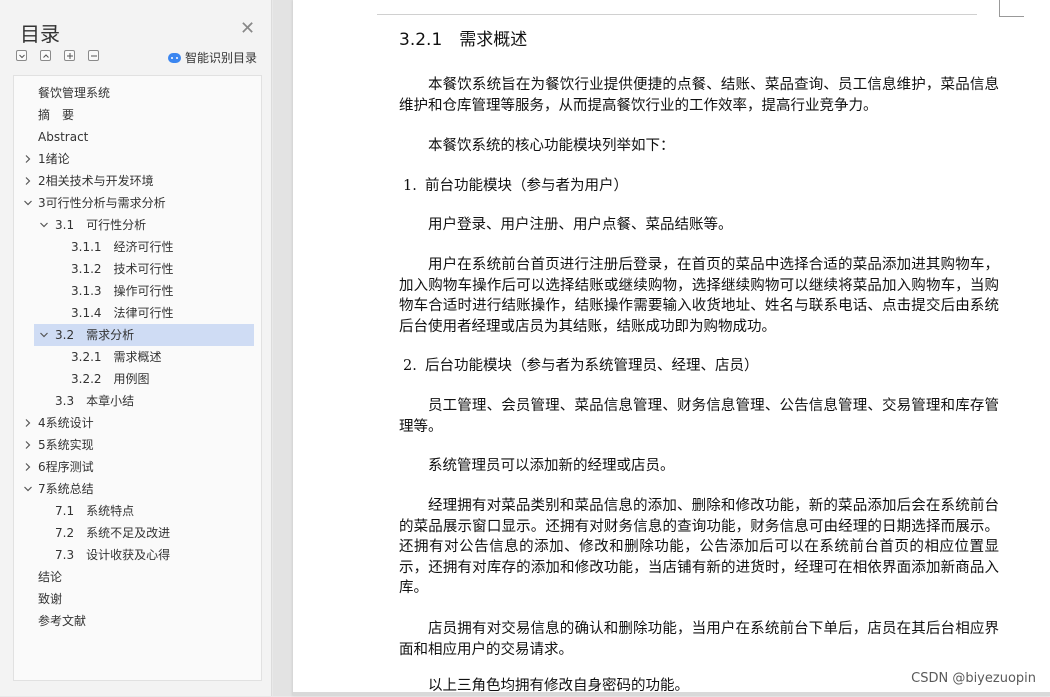 This screenshot has height=697, width=1050. I want to click on toc-item: 3可行性分析与需求分析, so click(137, 203).